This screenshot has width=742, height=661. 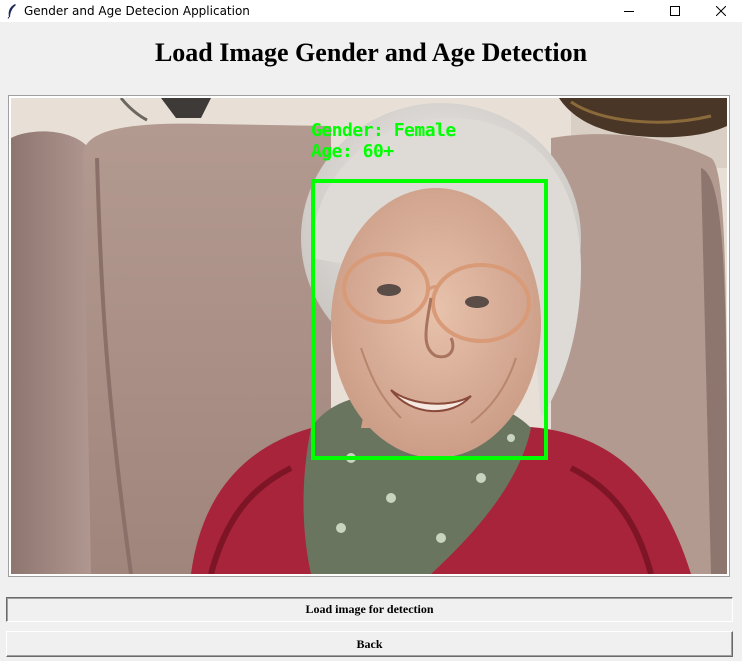 I want to click on back-button: Back, so click(x=369, y=644).